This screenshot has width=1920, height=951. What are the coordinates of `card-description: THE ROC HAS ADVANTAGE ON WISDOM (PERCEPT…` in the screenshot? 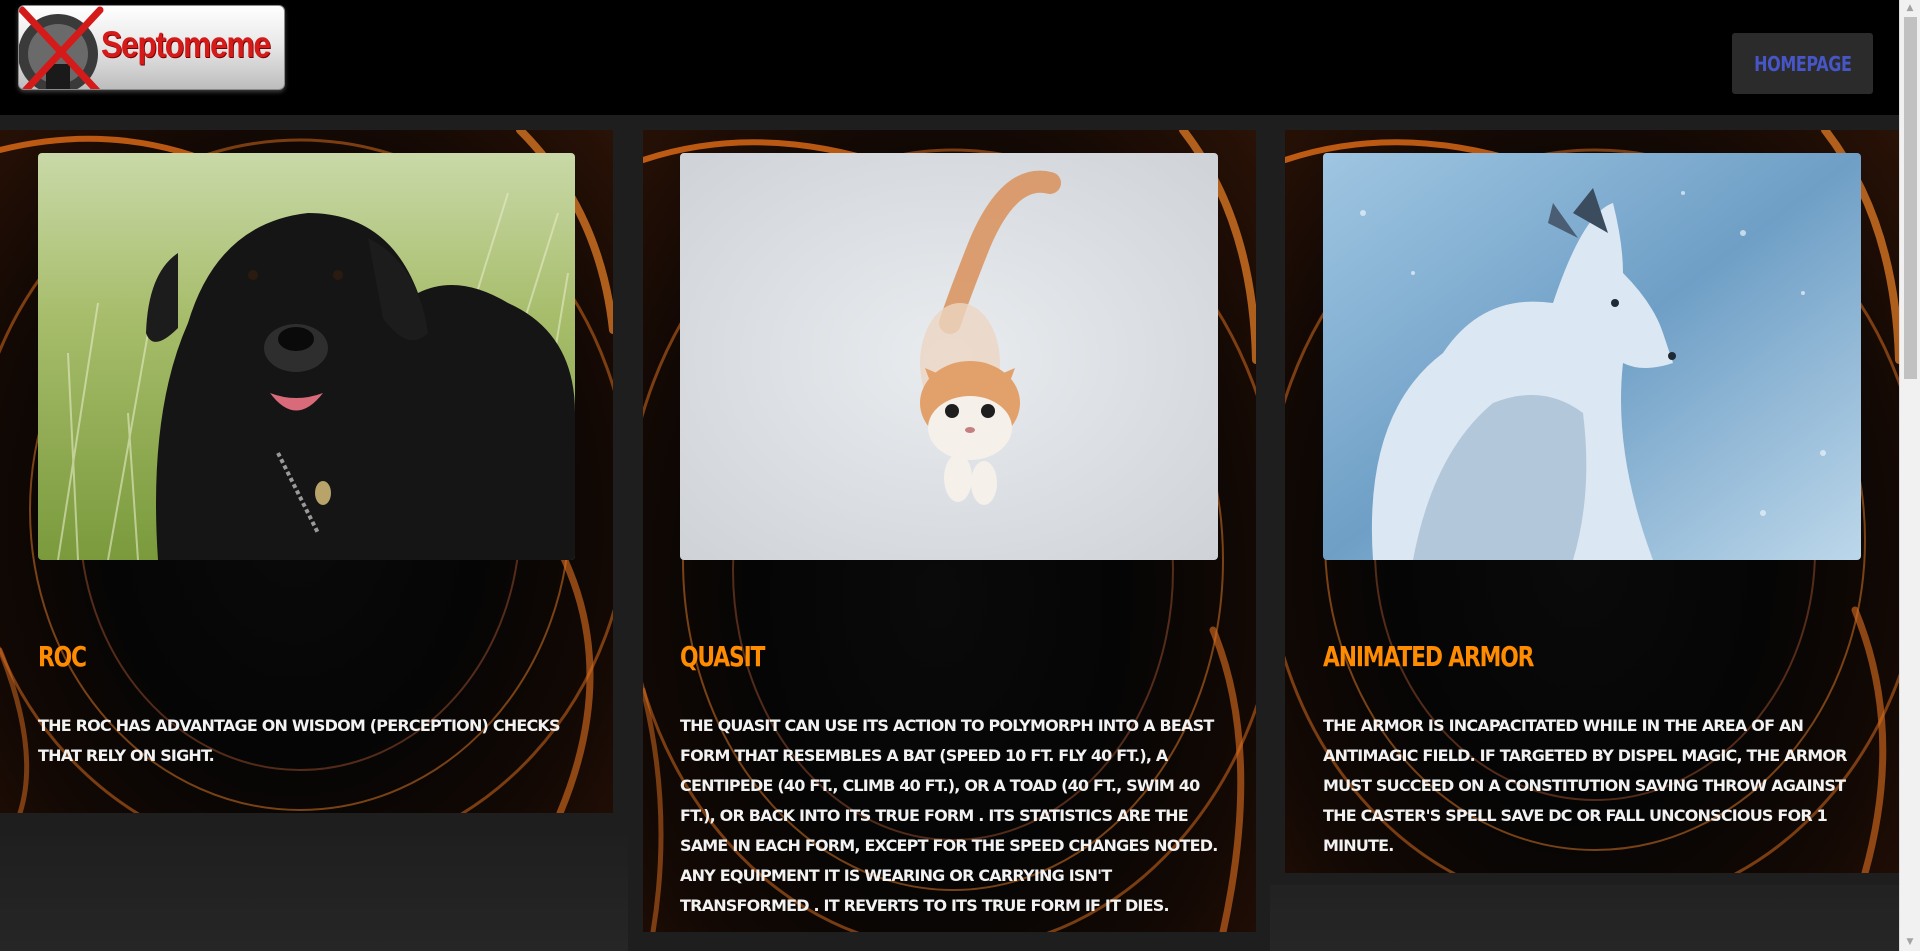 It's located at (299, 740).